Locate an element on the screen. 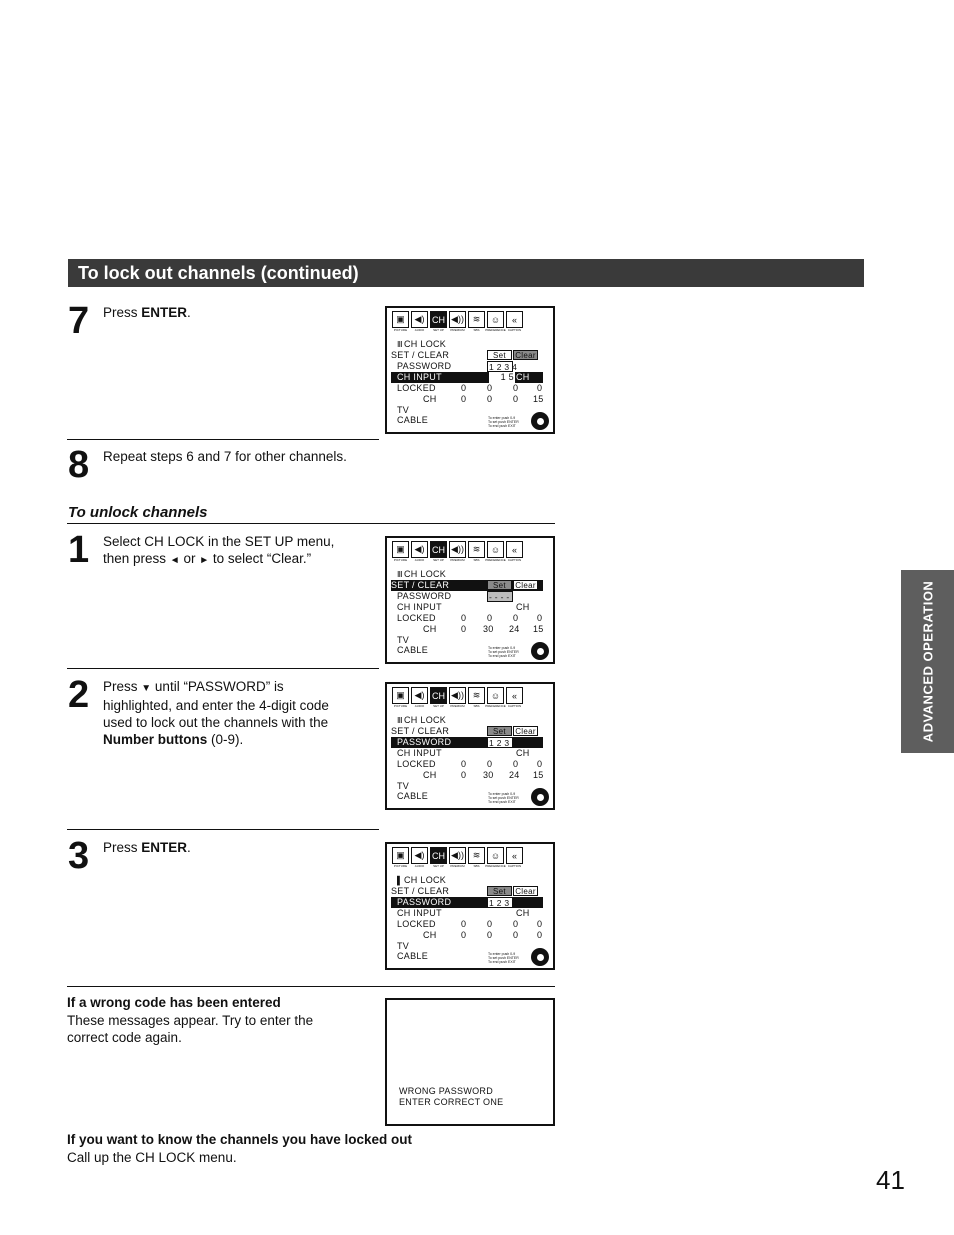 The width and height of the screenshot is (954, 1235). preference-tab: ☺ PREFERENCE is located at coordinates (495, 551).